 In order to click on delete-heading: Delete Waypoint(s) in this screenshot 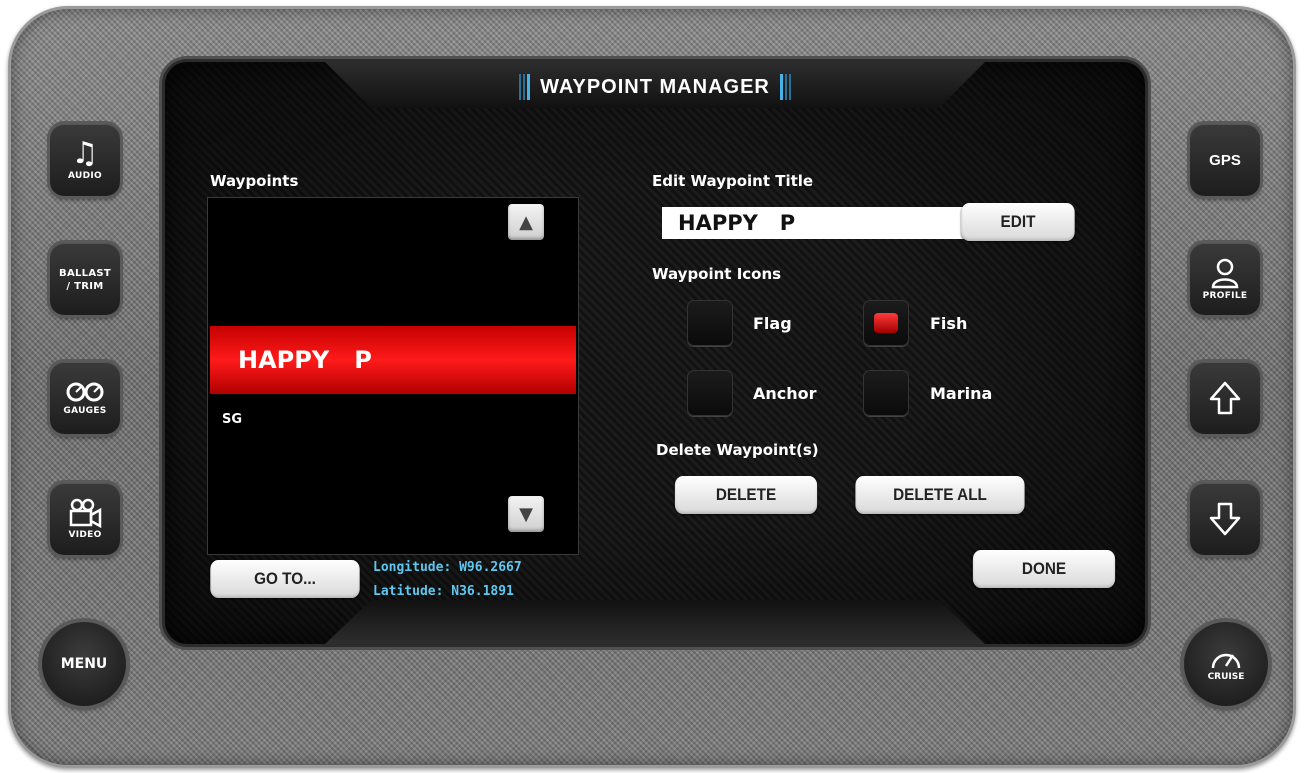, I will do `click(737, 450)`.